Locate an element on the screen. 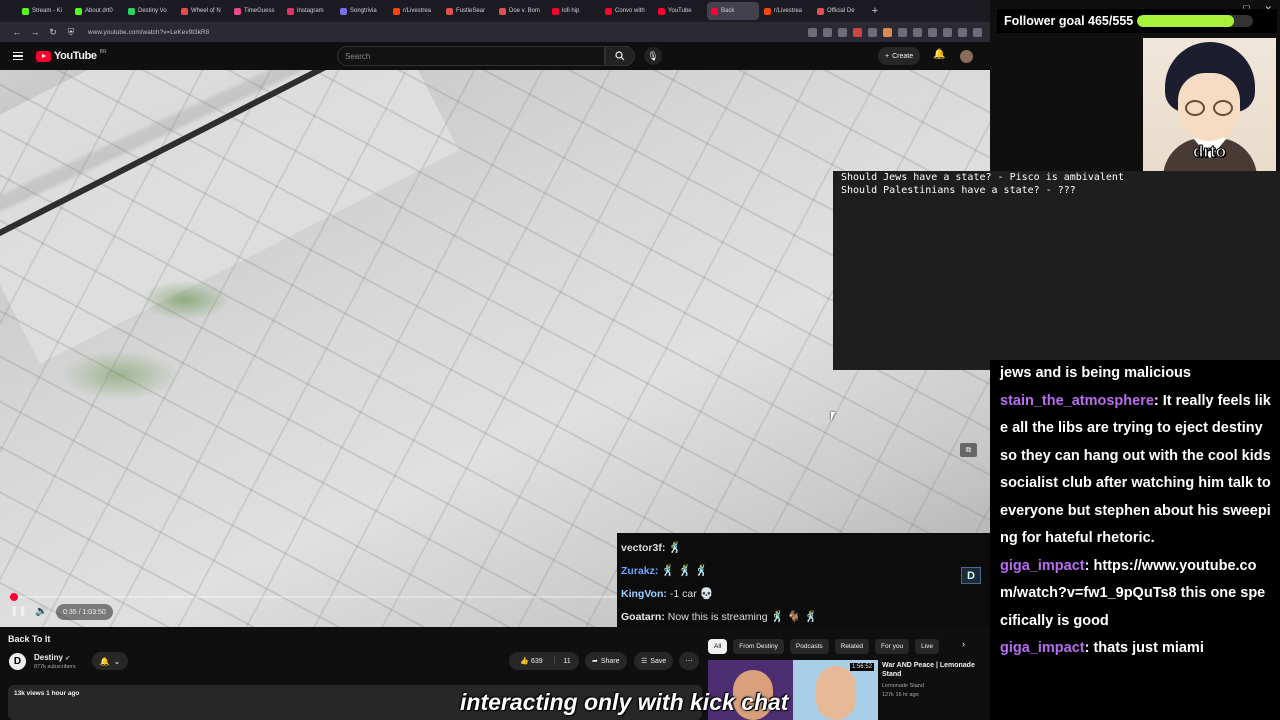 The image size is (1280, 720). browser-tab: YouTube is located at coordinates (680, 11).